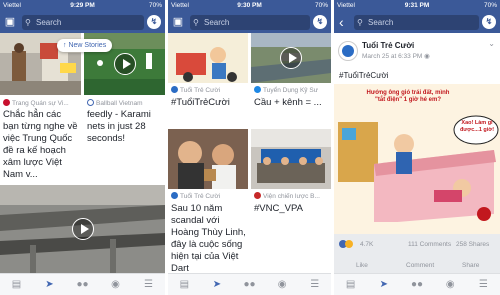  I want to click on source-name: Tuyển Dụng Kỹ Sư, so click(291, 90).